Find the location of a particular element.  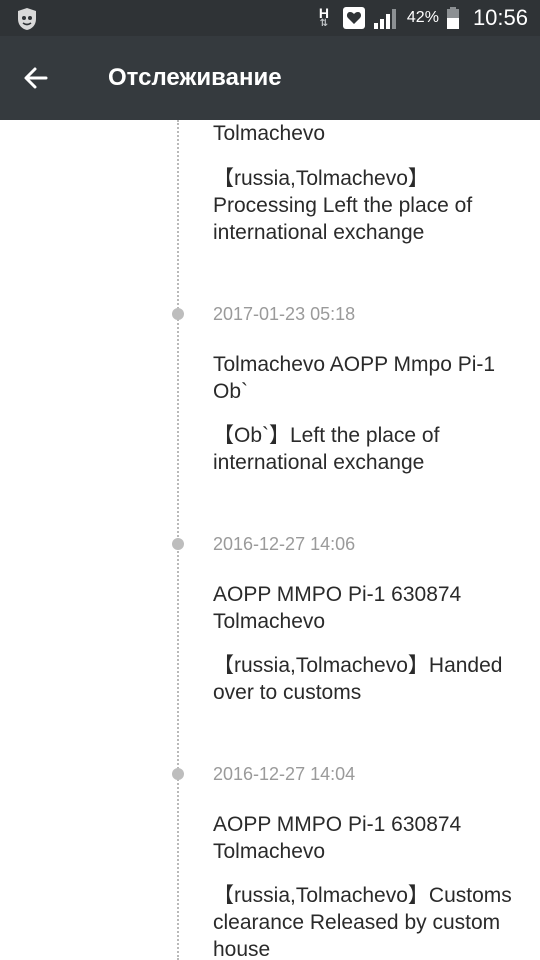

event-location: Tolmachevo is located at coordinates (269, 133).